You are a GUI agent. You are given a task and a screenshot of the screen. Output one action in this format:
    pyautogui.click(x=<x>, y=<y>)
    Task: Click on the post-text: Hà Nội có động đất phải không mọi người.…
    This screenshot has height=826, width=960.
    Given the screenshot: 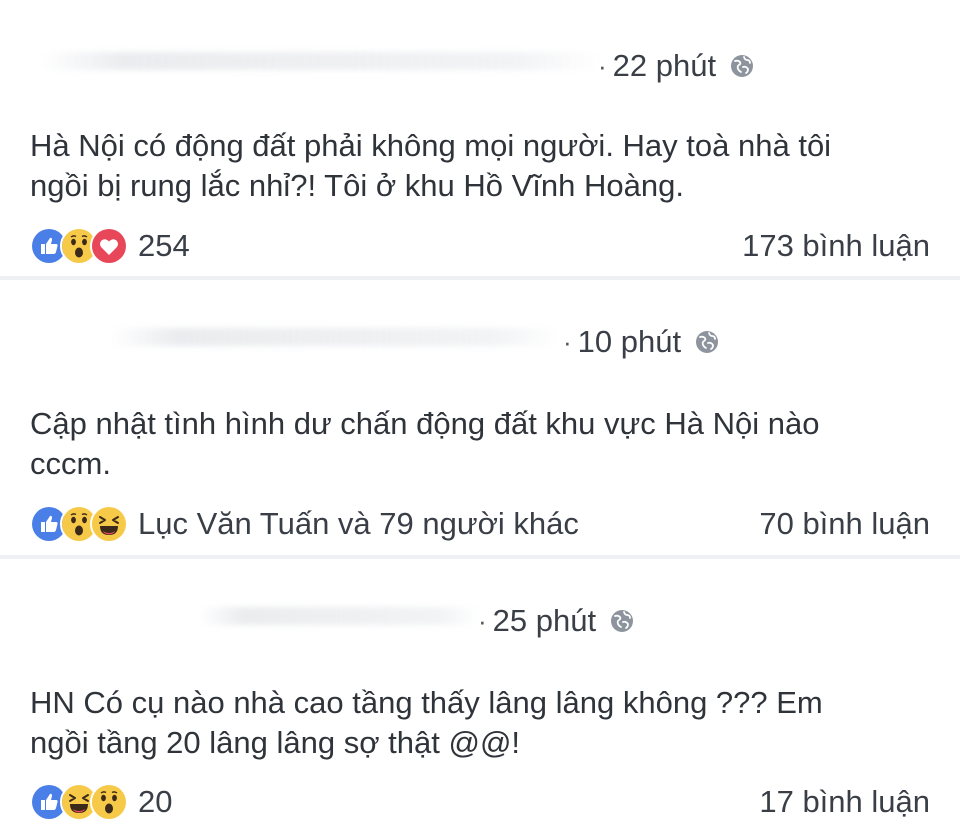 What is the action you would take?
    pyautogui.click(x=480, y=166)
    